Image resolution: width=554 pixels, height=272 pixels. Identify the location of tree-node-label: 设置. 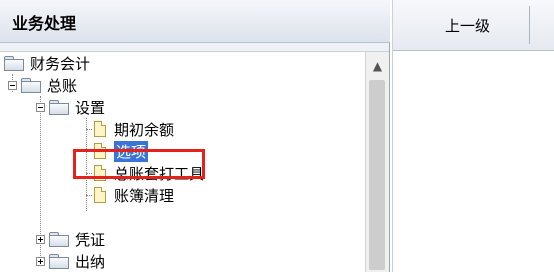
(90, 107).